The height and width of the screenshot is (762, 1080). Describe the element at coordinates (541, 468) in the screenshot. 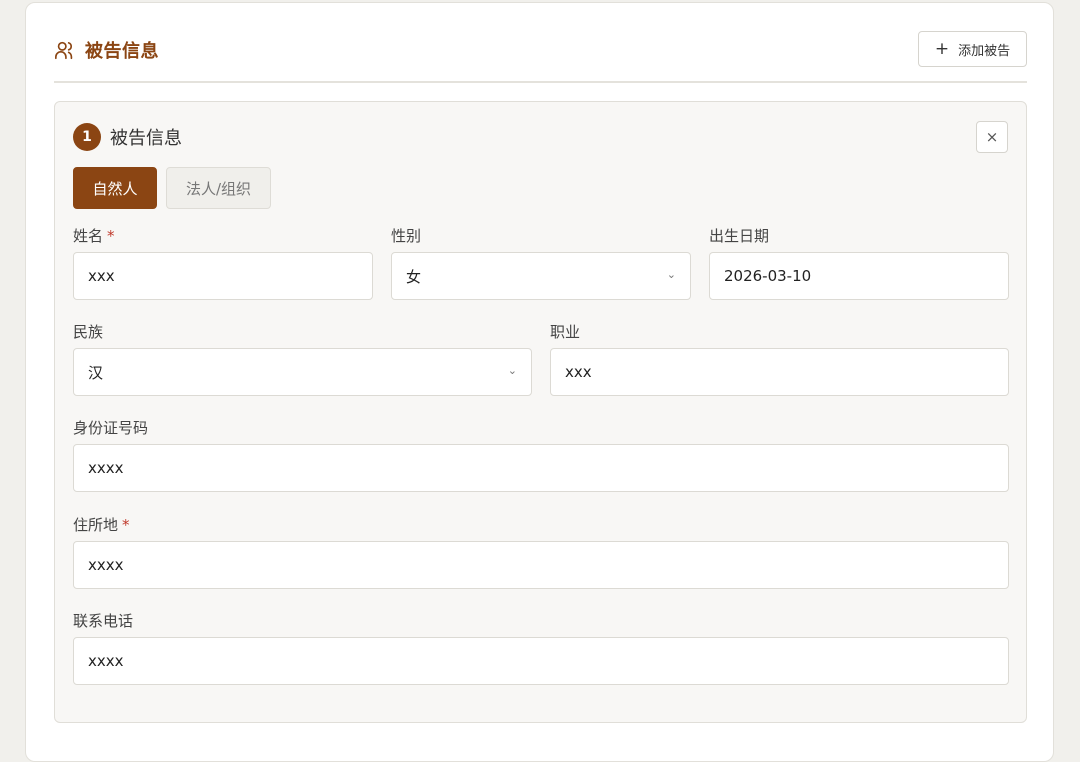

I see `id-number-input: xxxx` at that location.